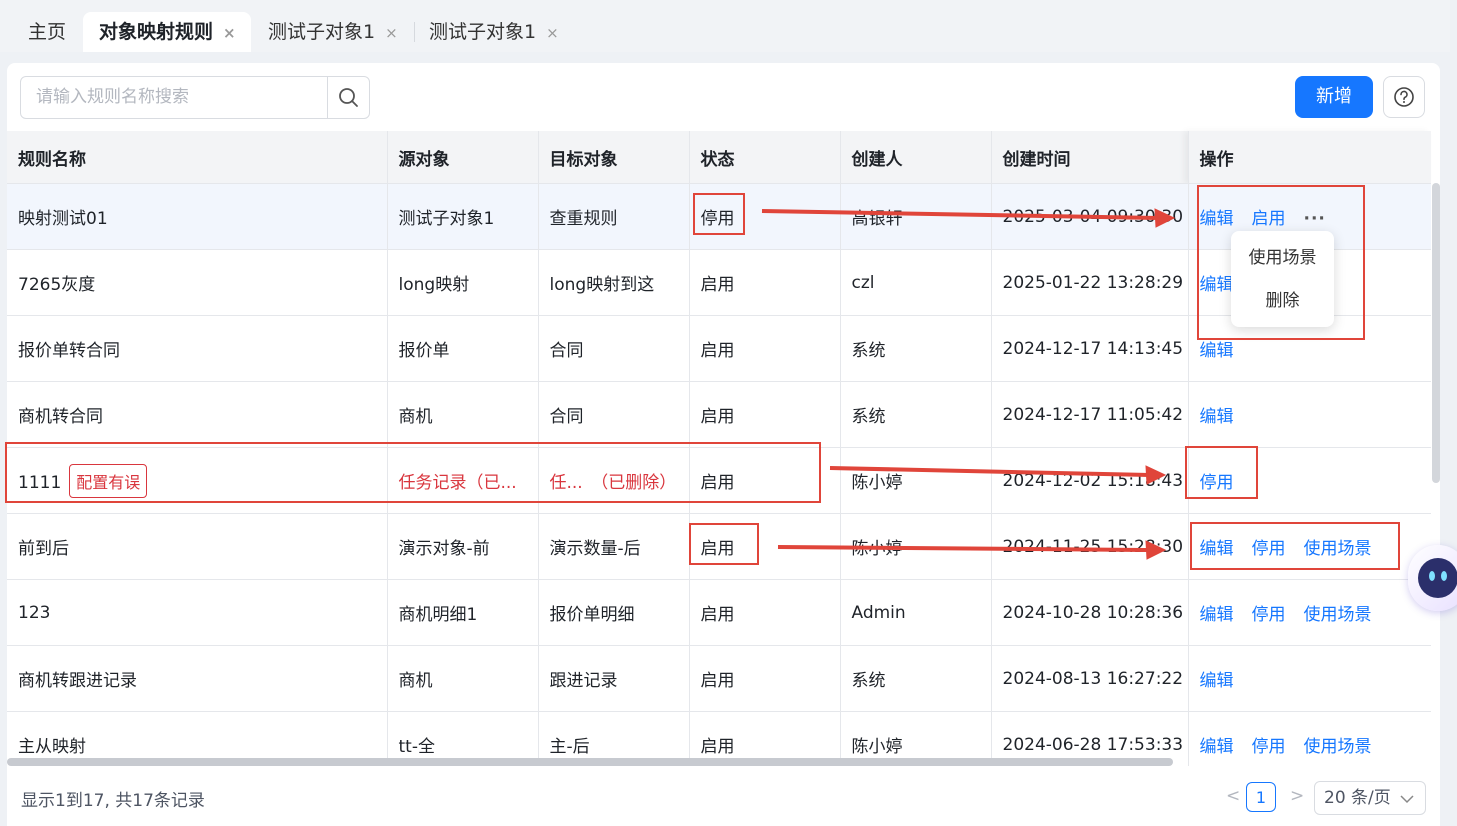  What do you see at coordinates (1297, 796) in the screenshot?
I see `chevron-right-icon: >` at bounding box center [1297, 796].